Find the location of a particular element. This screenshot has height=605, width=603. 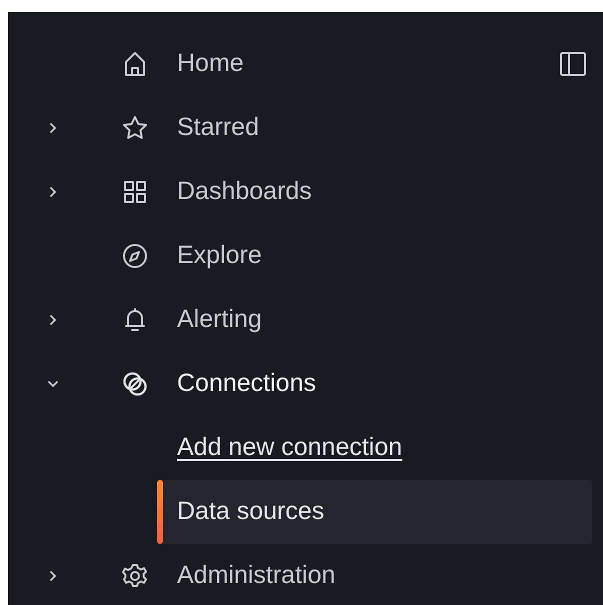

nav-link: Dashboards is located at coordinates (244, 192).